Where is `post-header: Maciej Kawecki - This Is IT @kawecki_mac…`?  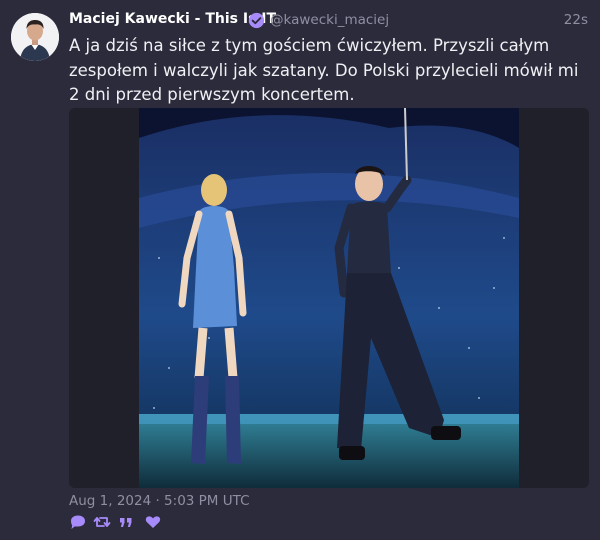
post-header: Maciej Kawecki - This Is IT @kawecki_mac… is located at coordinates (328, 21).